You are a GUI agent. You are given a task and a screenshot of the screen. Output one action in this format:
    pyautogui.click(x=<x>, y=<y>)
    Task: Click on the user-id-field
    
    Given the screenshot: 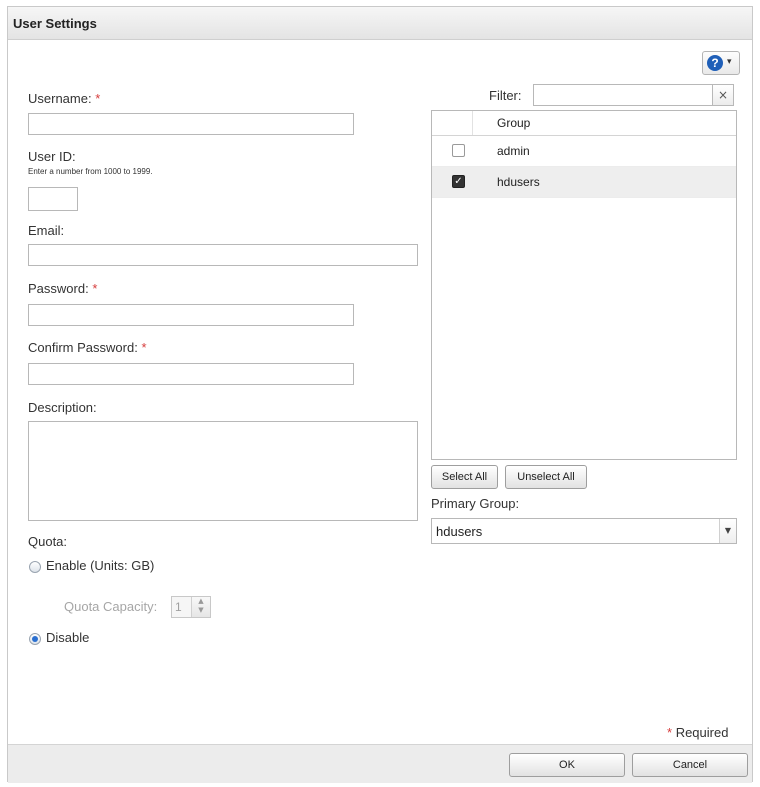 What is the action you would take?
    pyautogui.click(x=53, y=199)
    